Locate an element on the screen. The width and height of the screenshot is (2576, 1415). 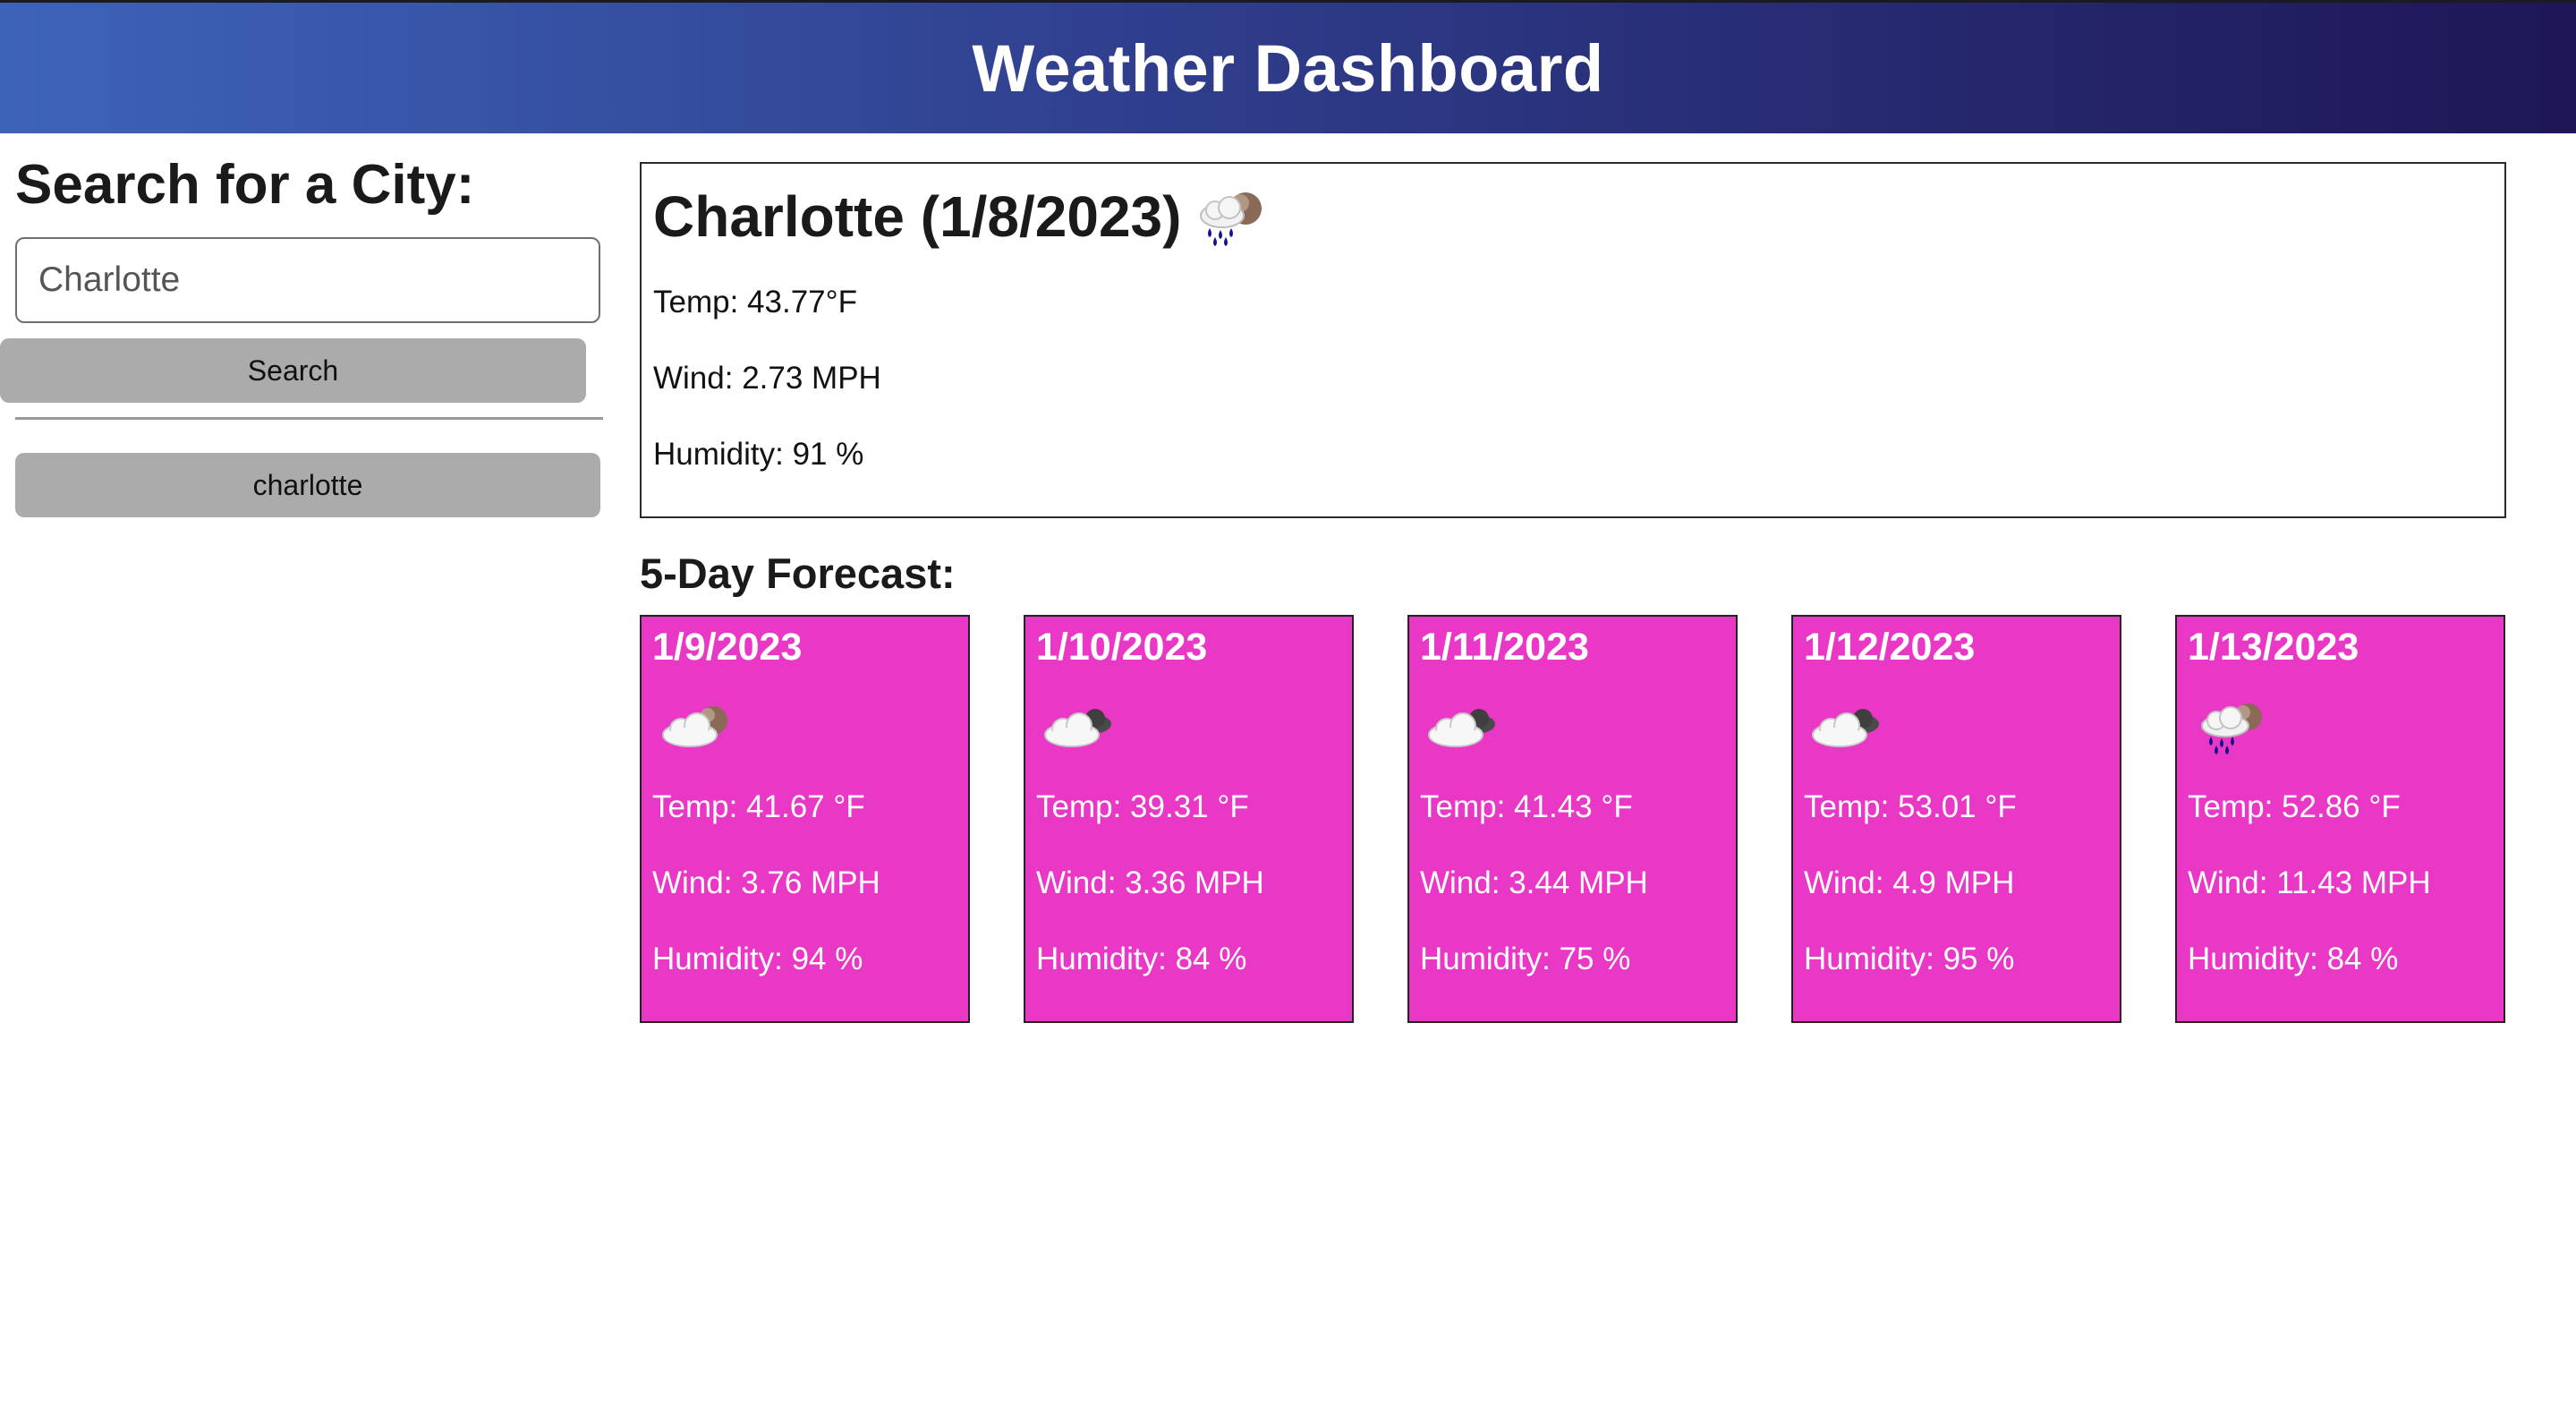
sidebar-divider is located at coordinates (309, 418).